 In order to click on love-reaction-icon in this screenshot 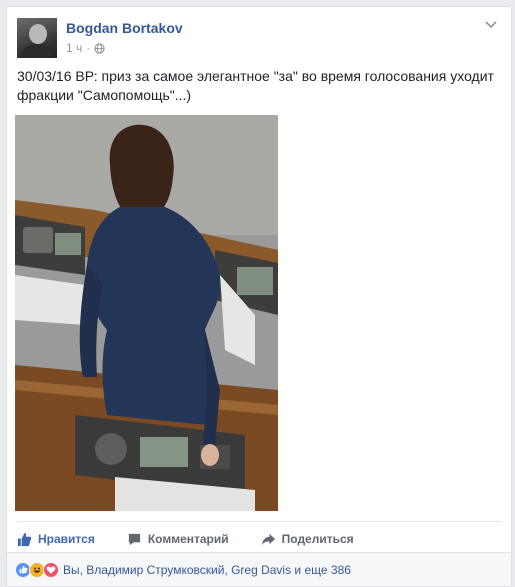, I will do `click(51, 569)`.